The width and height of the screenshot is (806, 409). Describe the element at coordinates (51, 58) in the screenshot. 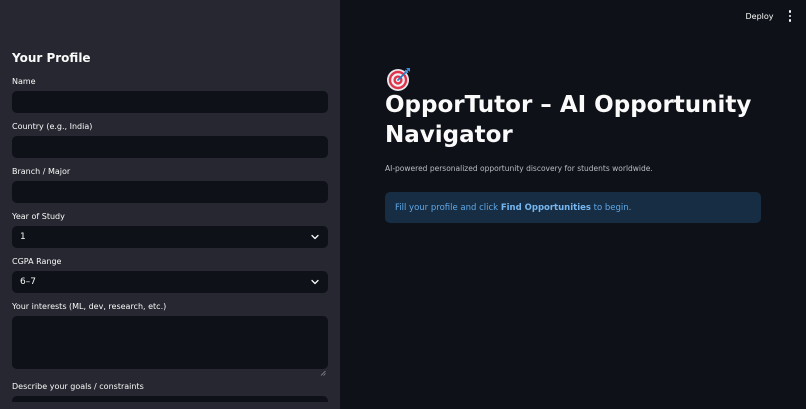

I see `sidebar-title: Your Profile` at that location.